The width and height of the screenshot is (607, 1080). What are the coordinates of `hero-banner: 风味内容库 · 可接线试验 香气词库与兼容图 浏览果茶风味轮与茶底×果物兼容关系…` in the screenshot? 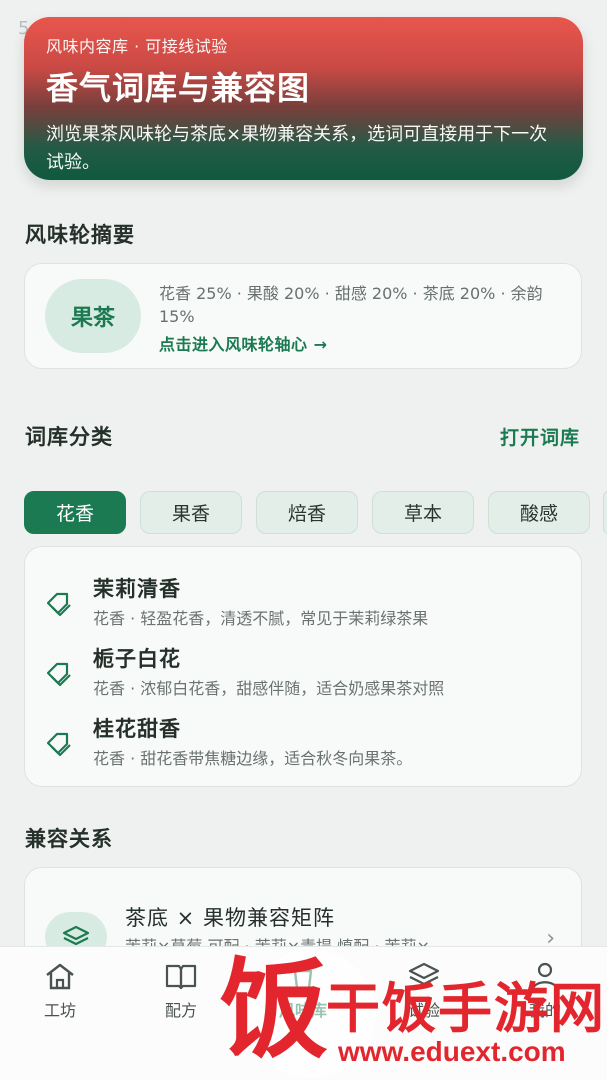 It's located at (303, 98).